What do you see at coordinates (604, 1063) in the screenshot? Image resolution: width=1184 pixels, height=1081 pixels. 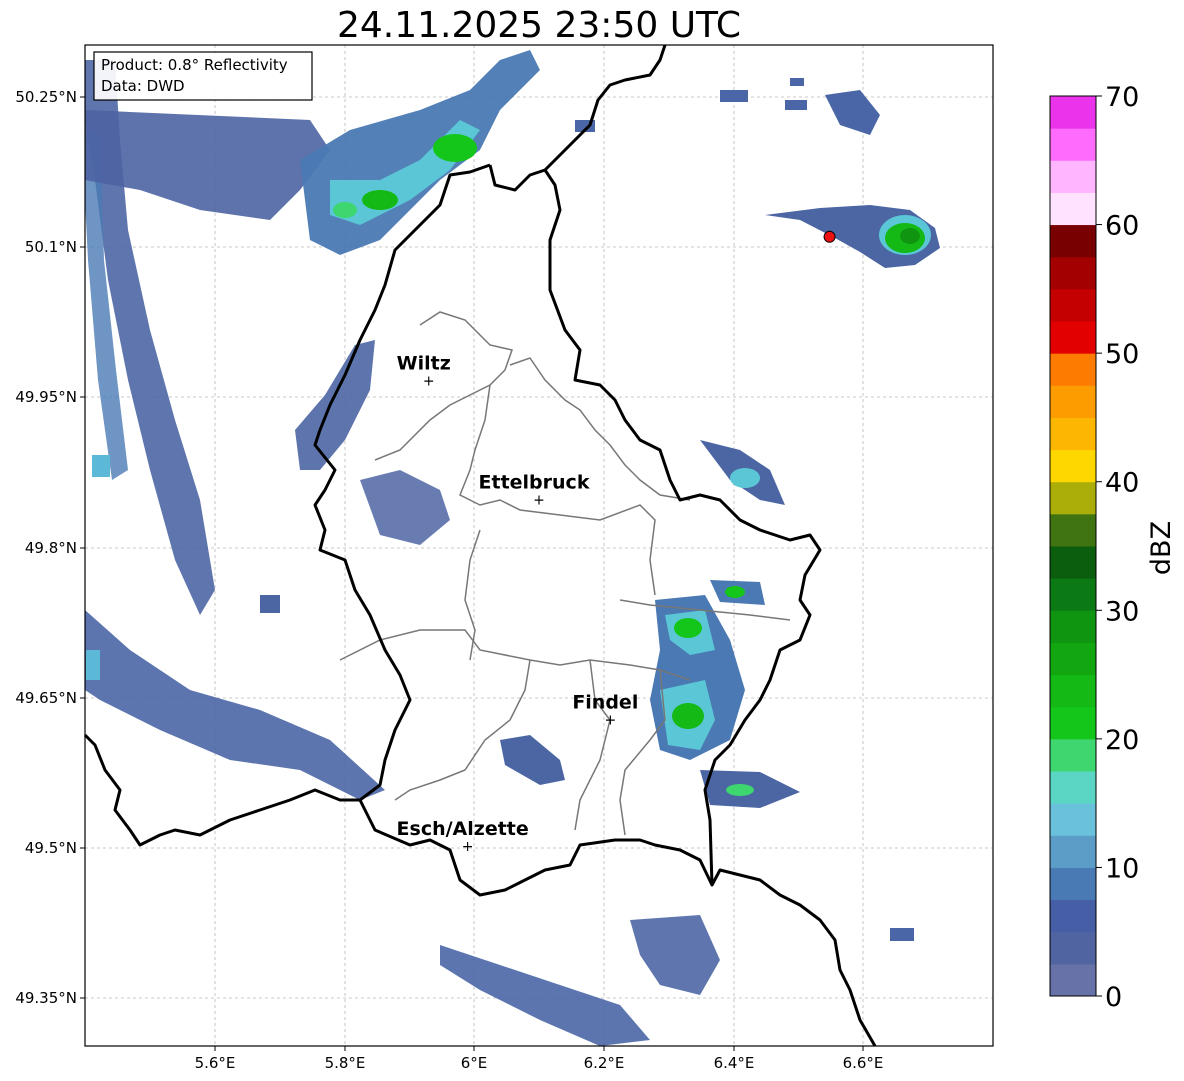 I see `x-tick-label: 6.2°E` at bounding box center [604, 1063].